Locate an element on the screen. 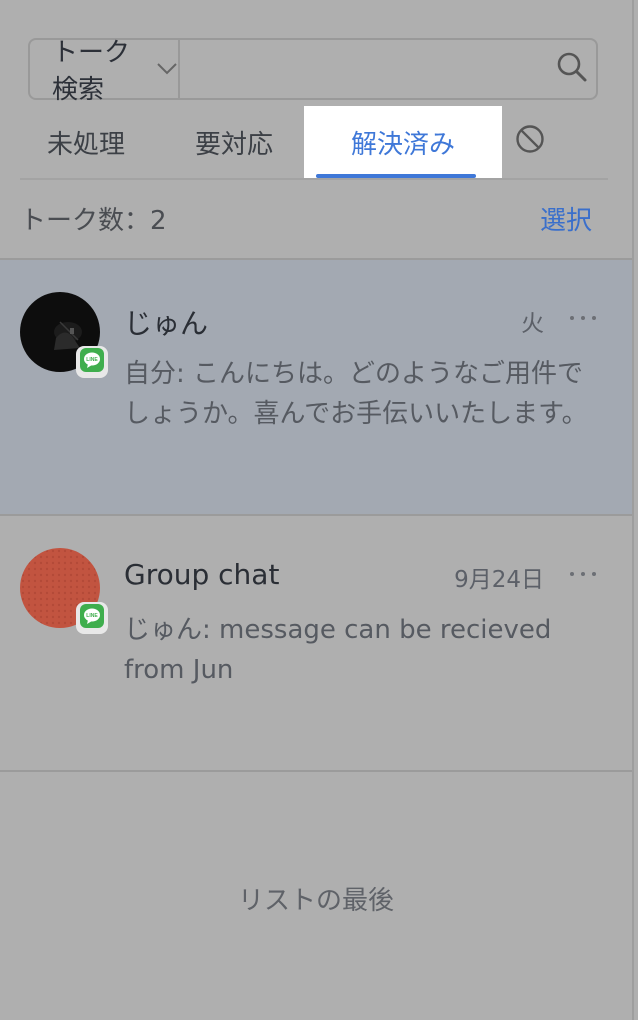 The height and width of the screenshot is (1020, 638). search-button is located at coordinates (571, 69).